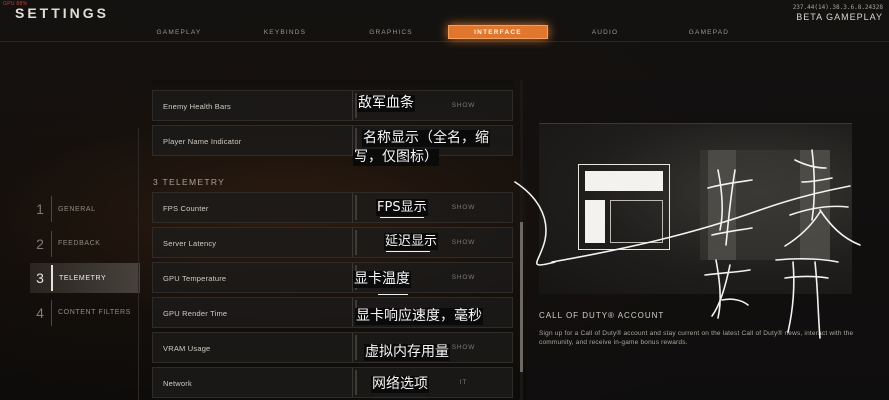 This screenshot has height=400, width=889. I want to click on nav-item-general: 1 GENERAL, so click(85, 209).